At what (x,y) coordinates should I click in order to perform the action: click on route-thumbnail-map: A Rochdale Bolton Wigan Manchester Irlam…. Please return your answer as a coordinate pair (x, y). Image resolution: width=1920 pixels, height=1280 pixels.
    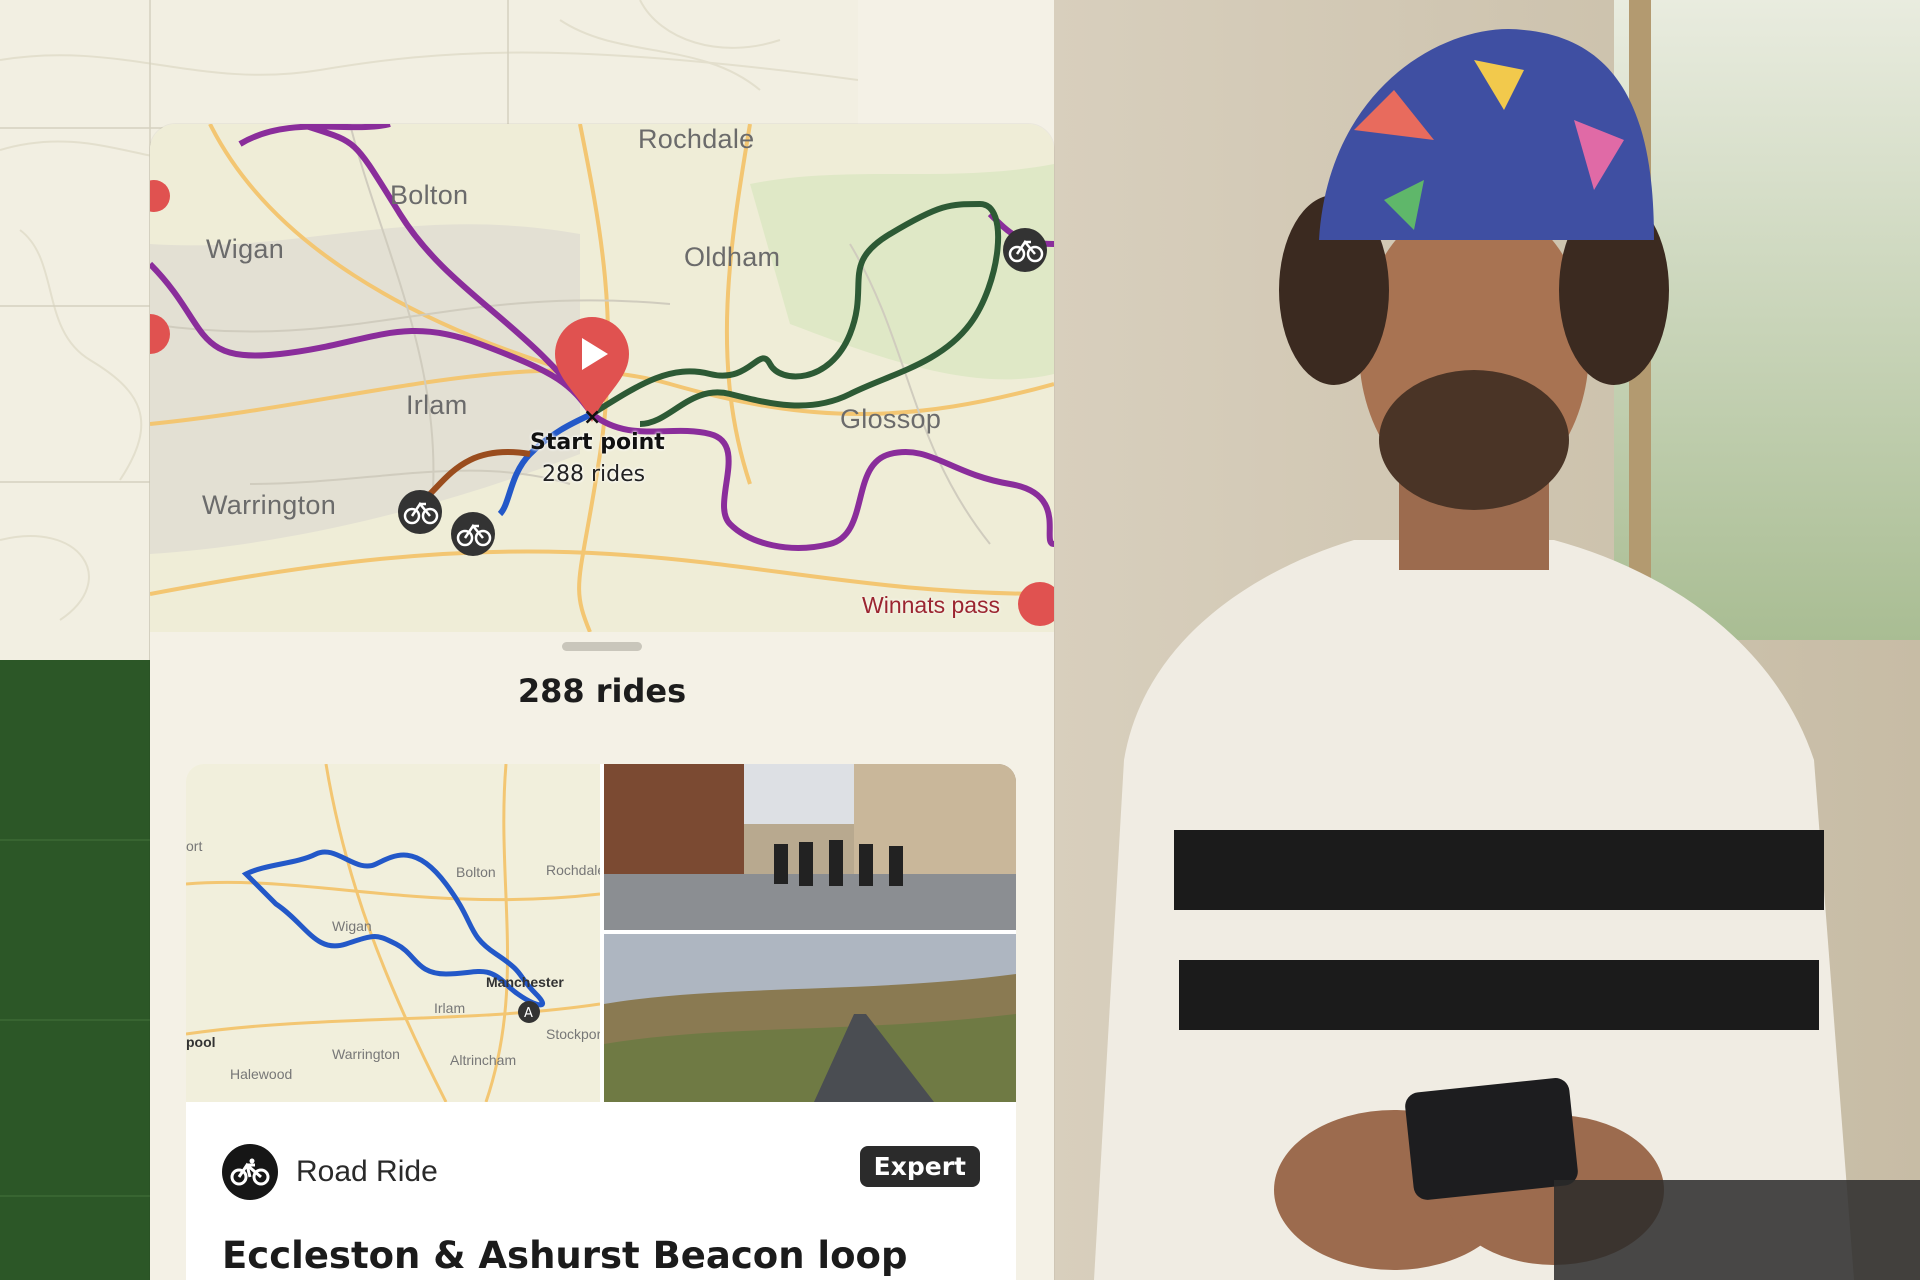
    Looking at the image, I should click on (393, 933).